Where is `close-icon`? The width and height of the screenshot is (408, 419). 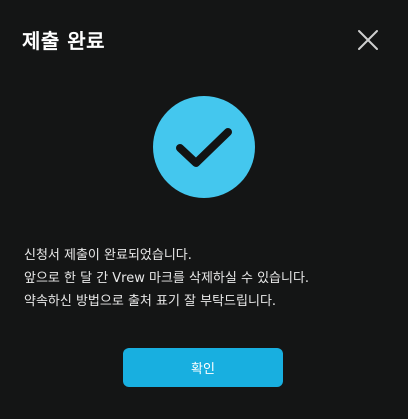
close-icon is located at coordinates (368, 40).